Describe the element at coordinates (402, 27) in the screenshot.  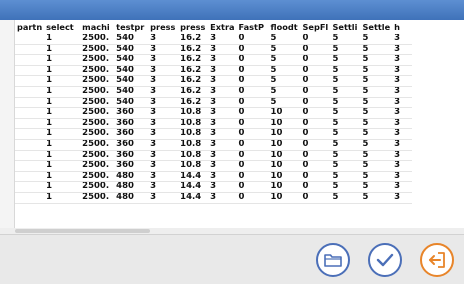
I see `column-header: h` at that location.